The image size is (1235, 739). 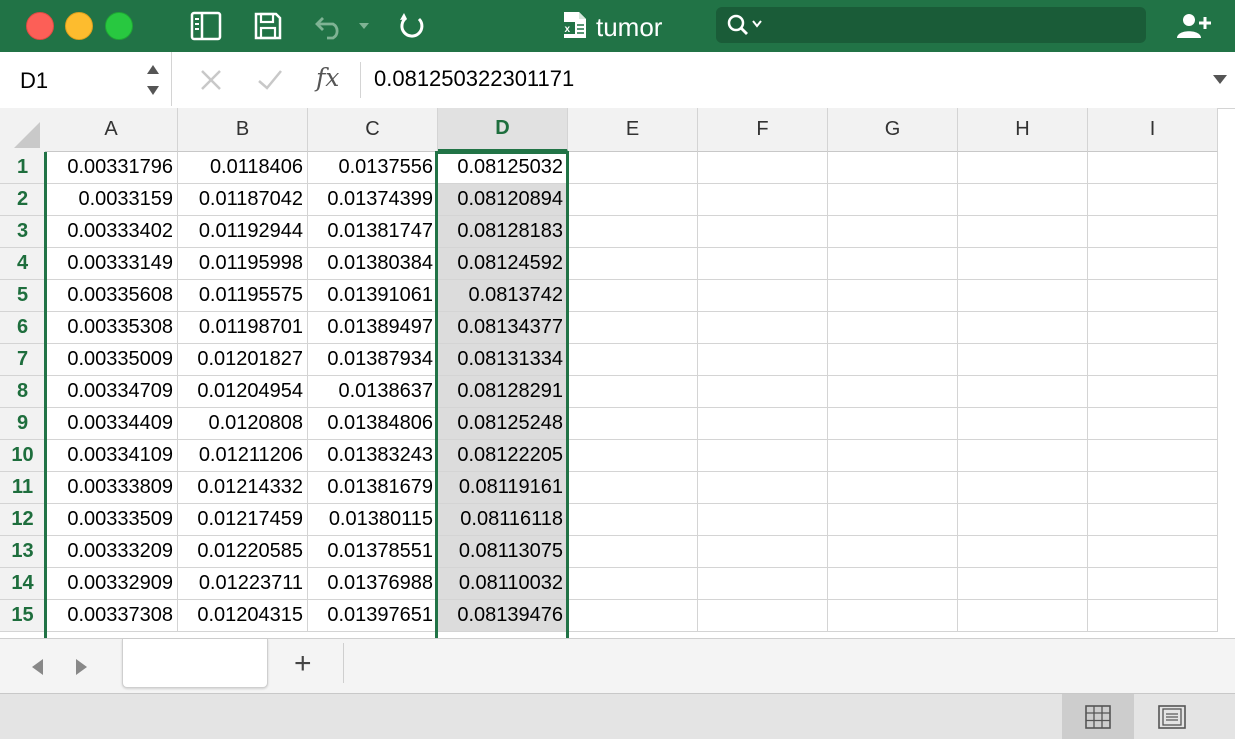 I want to click on confirm-edit-icon, so click(x=270, y=80).